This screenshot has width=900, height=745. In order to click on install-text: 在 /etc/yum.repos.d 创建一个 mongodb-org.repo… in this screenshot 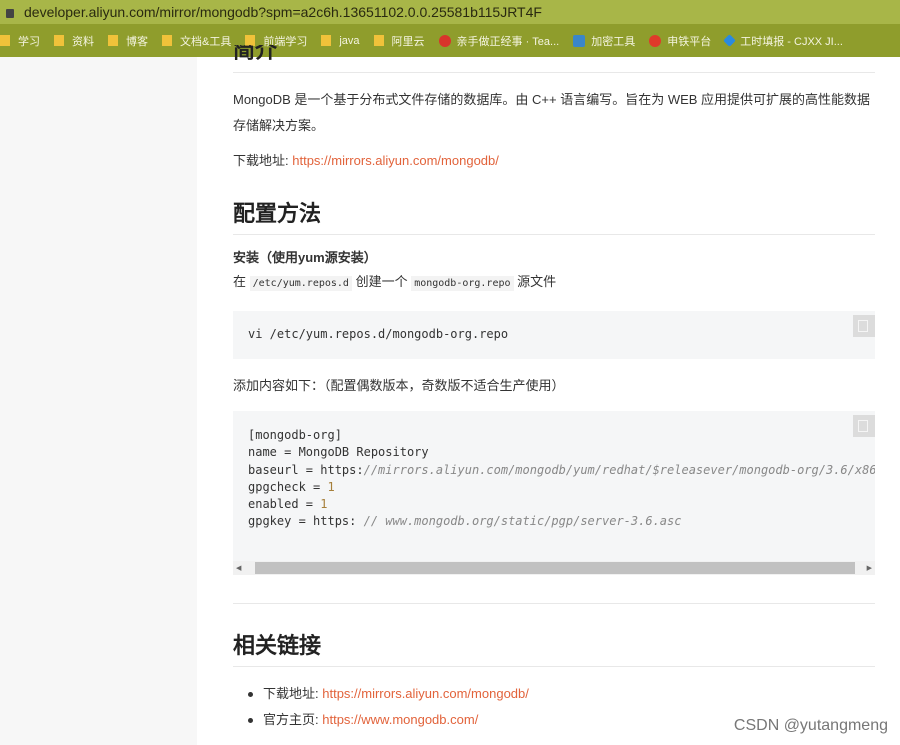, I will do `click(395, 282)`.